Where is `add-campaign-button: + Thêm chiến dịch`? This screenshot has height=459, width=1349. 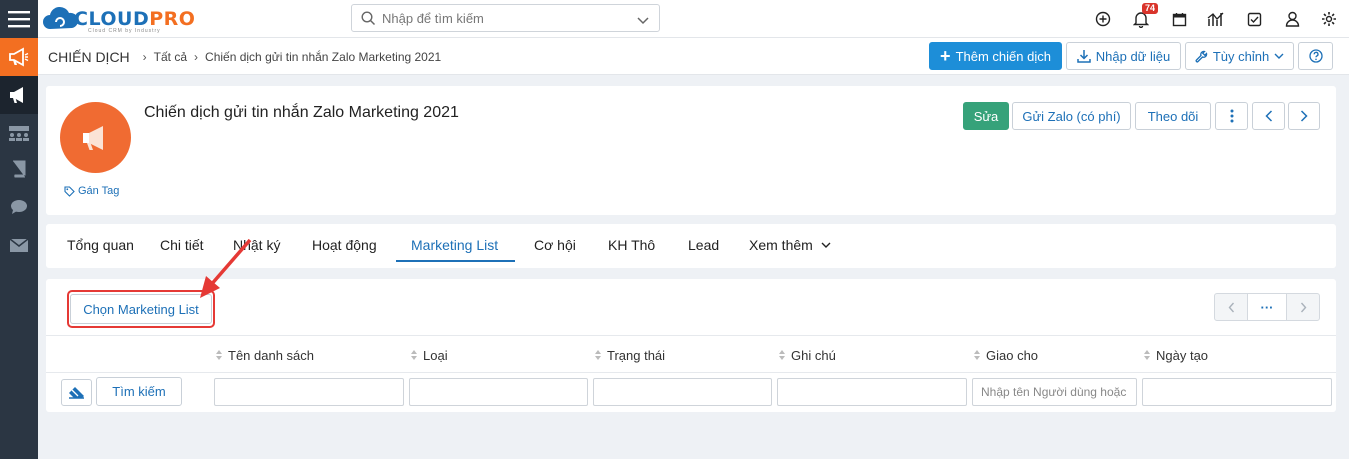 add-campaign-button: + Thêm chiến dịch is located at coordinates (995, 56).